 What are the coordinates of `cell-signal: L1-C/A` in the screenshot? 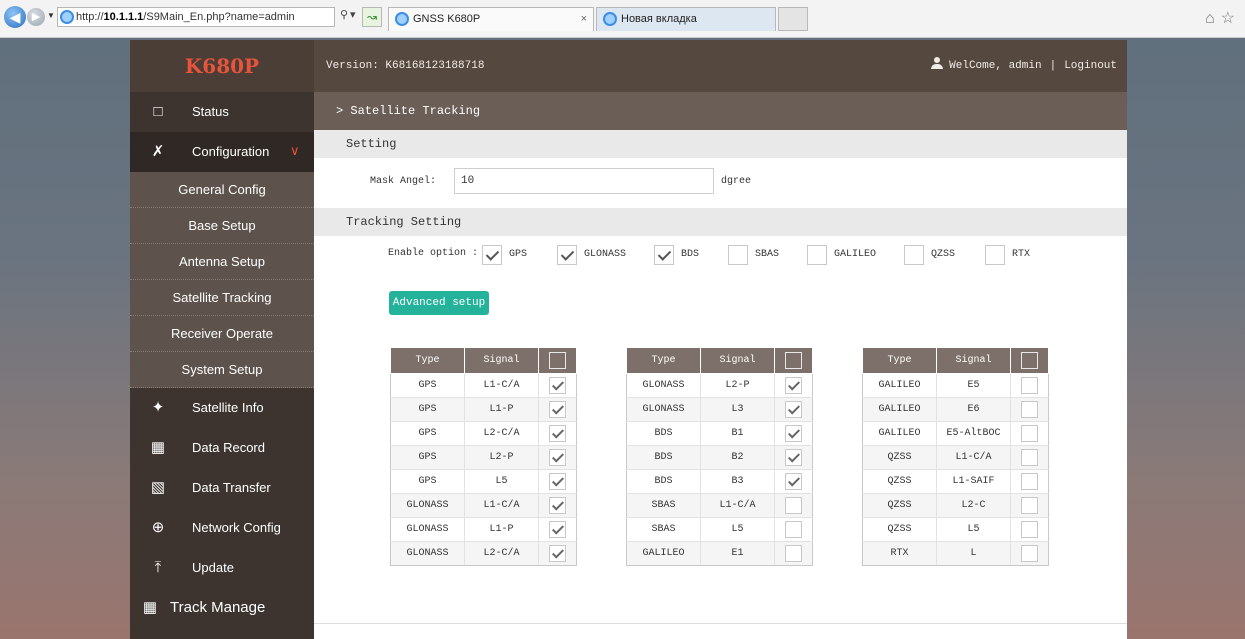 It's located at (501, 385).